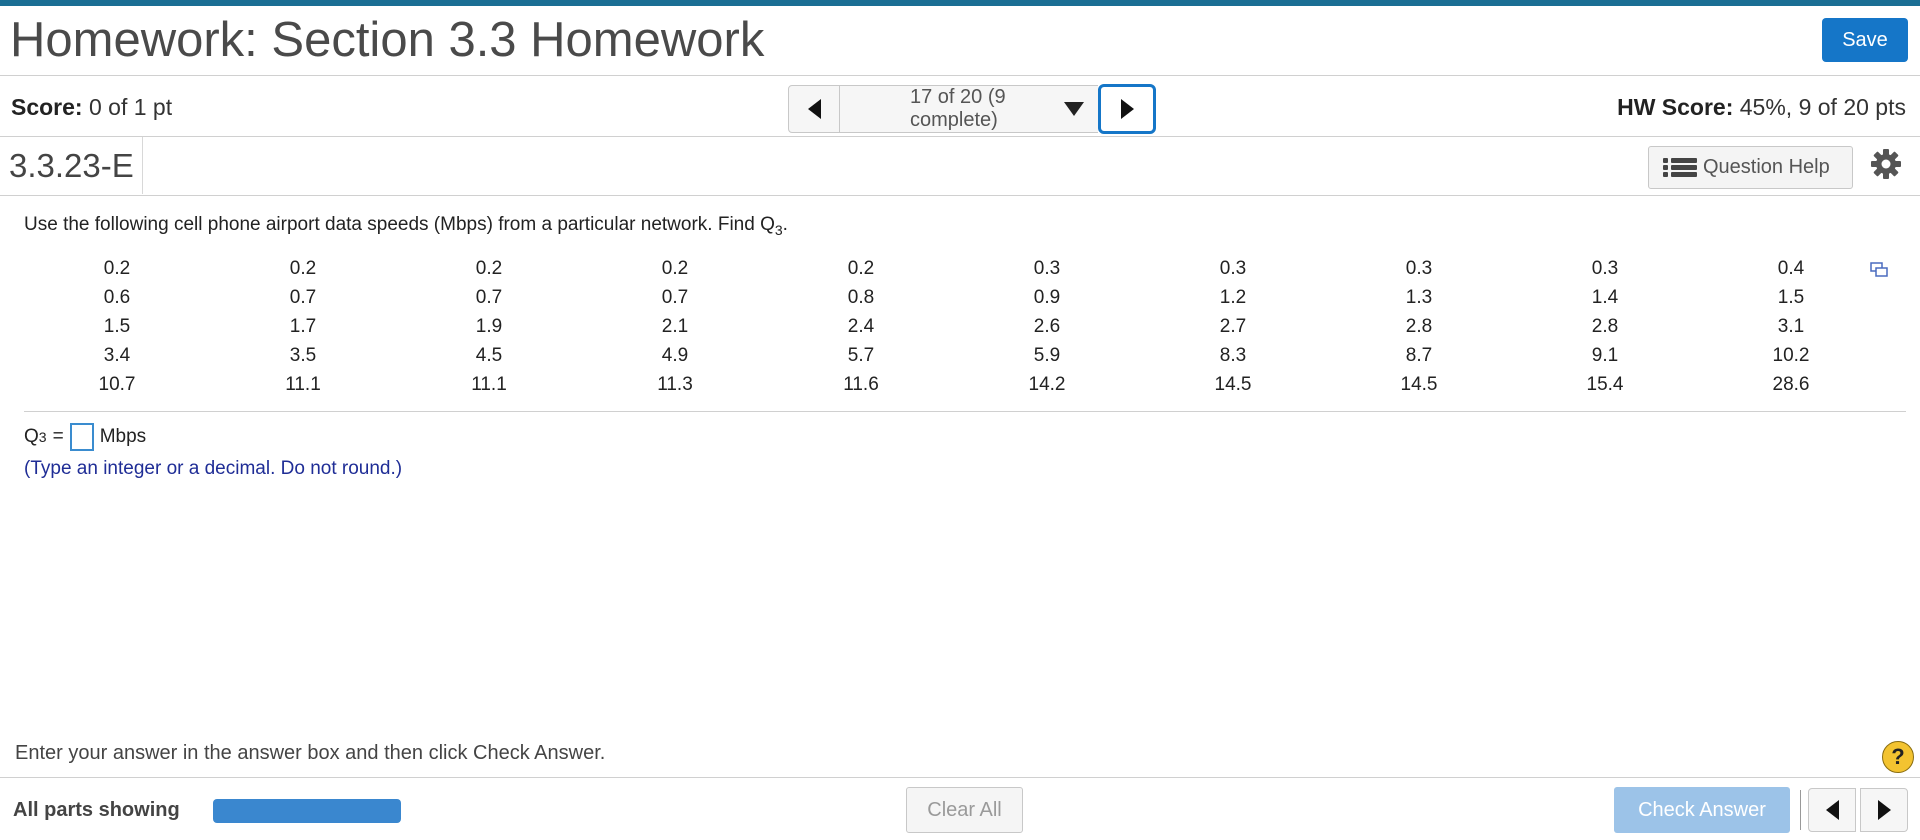  I want to click on table-cell: 1.7, so click(303, 326).